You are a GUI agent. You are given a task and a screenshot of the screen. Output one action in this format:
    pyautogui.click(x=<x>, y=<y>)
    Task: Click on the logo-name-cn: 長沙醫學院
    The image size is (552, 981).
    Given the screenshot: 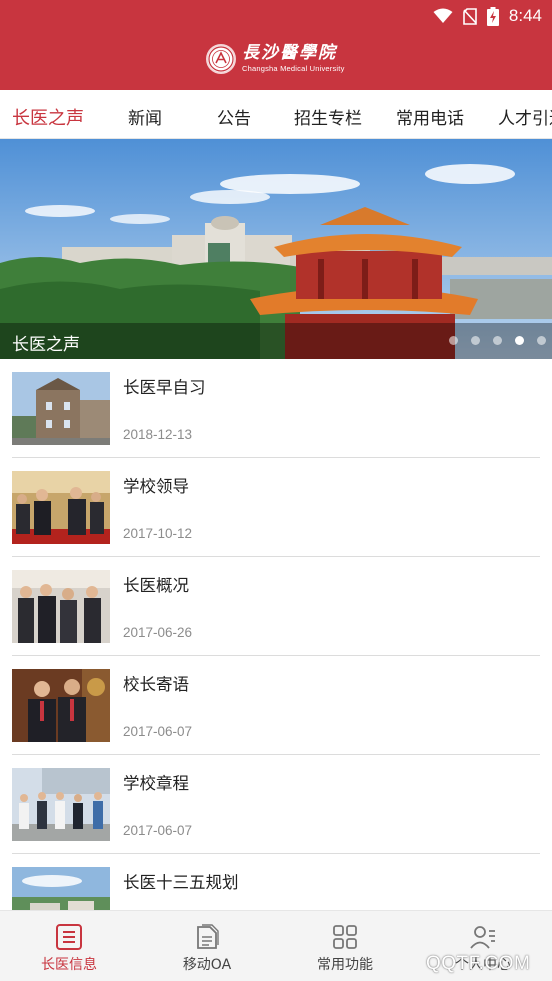 What is the action you would take?
    pyautogui.click(x=289, y=53)
    